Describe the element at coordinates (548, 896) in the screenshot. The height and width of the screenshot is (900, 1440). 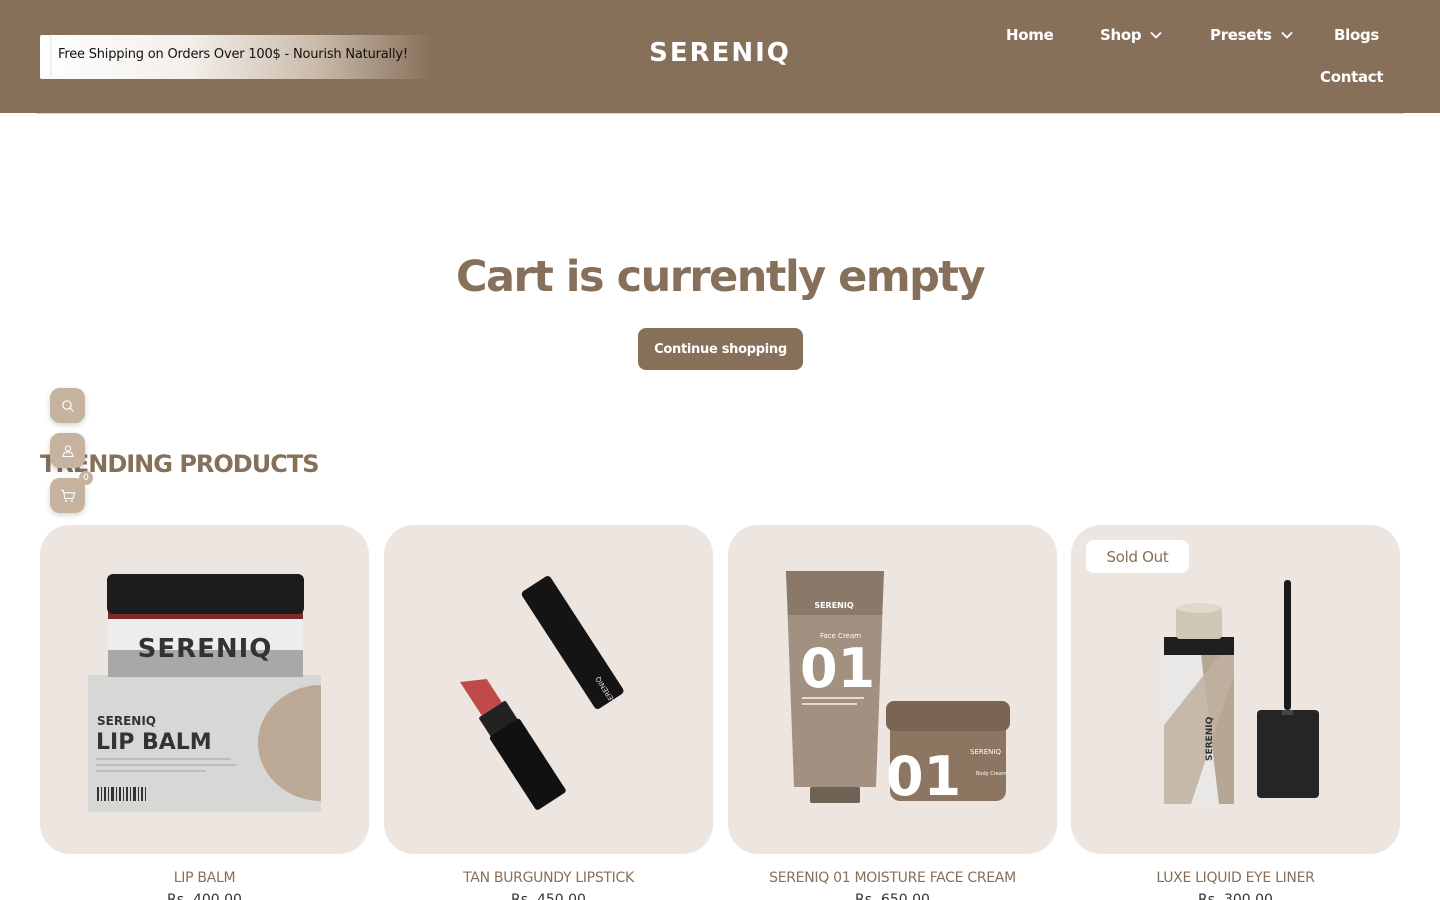
I see `product-price: Rs. 450.00` at that location.